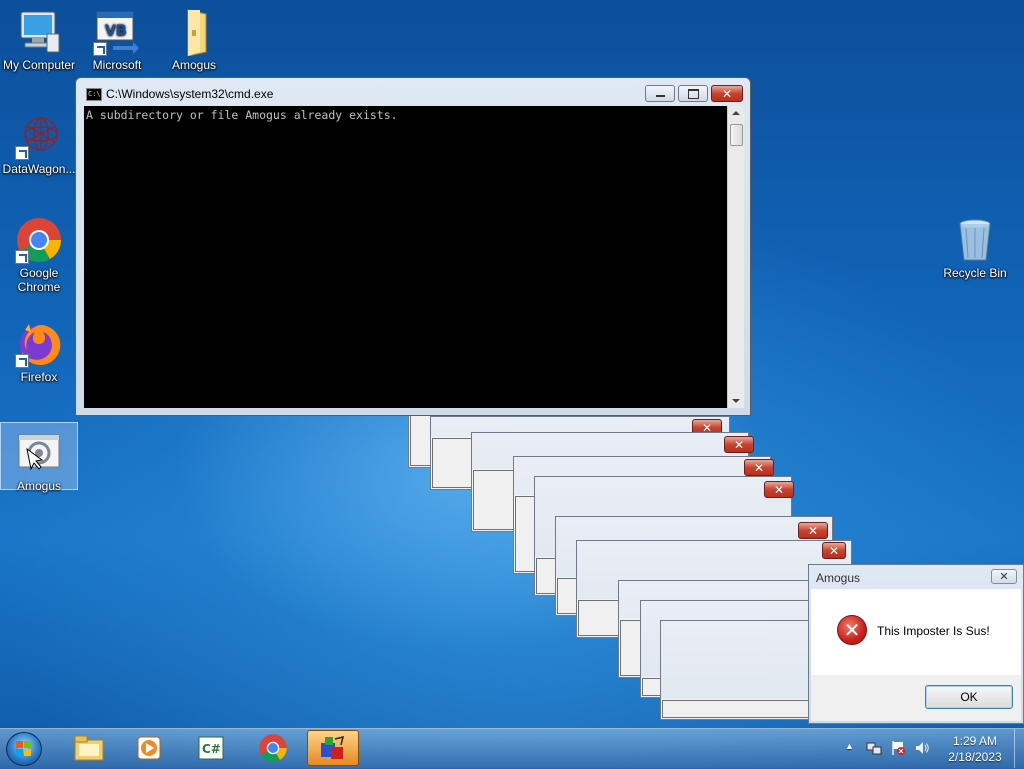 The height and width of the screenshot is (769, 1024). I want to click on desktop-icon-google-chrome: Google Chrome, so click(39, 255).